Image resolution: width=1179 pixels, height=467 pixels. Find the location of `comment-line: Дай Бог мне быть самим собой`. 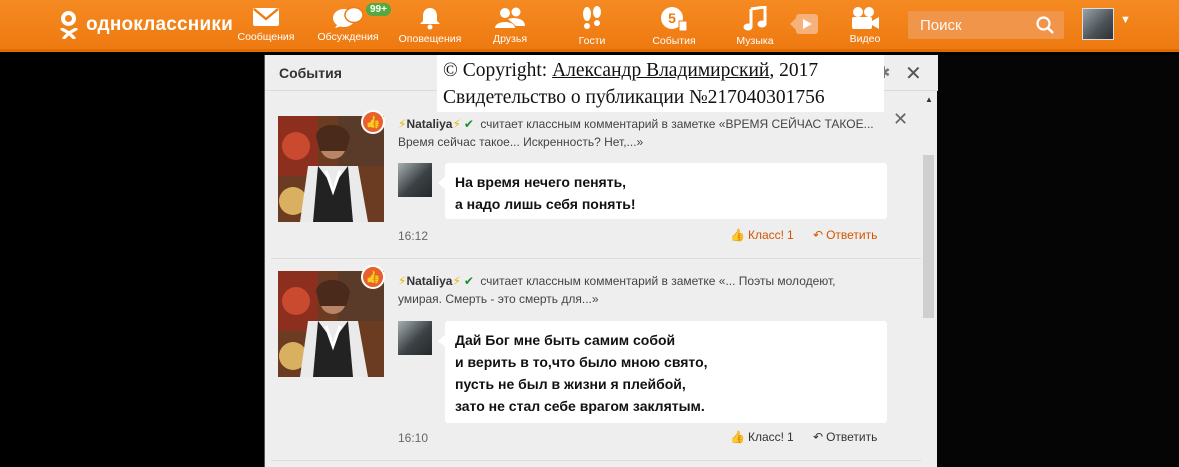

comment-line: Дай Бог мне быть самим собой is located at coordinates (565, 340).